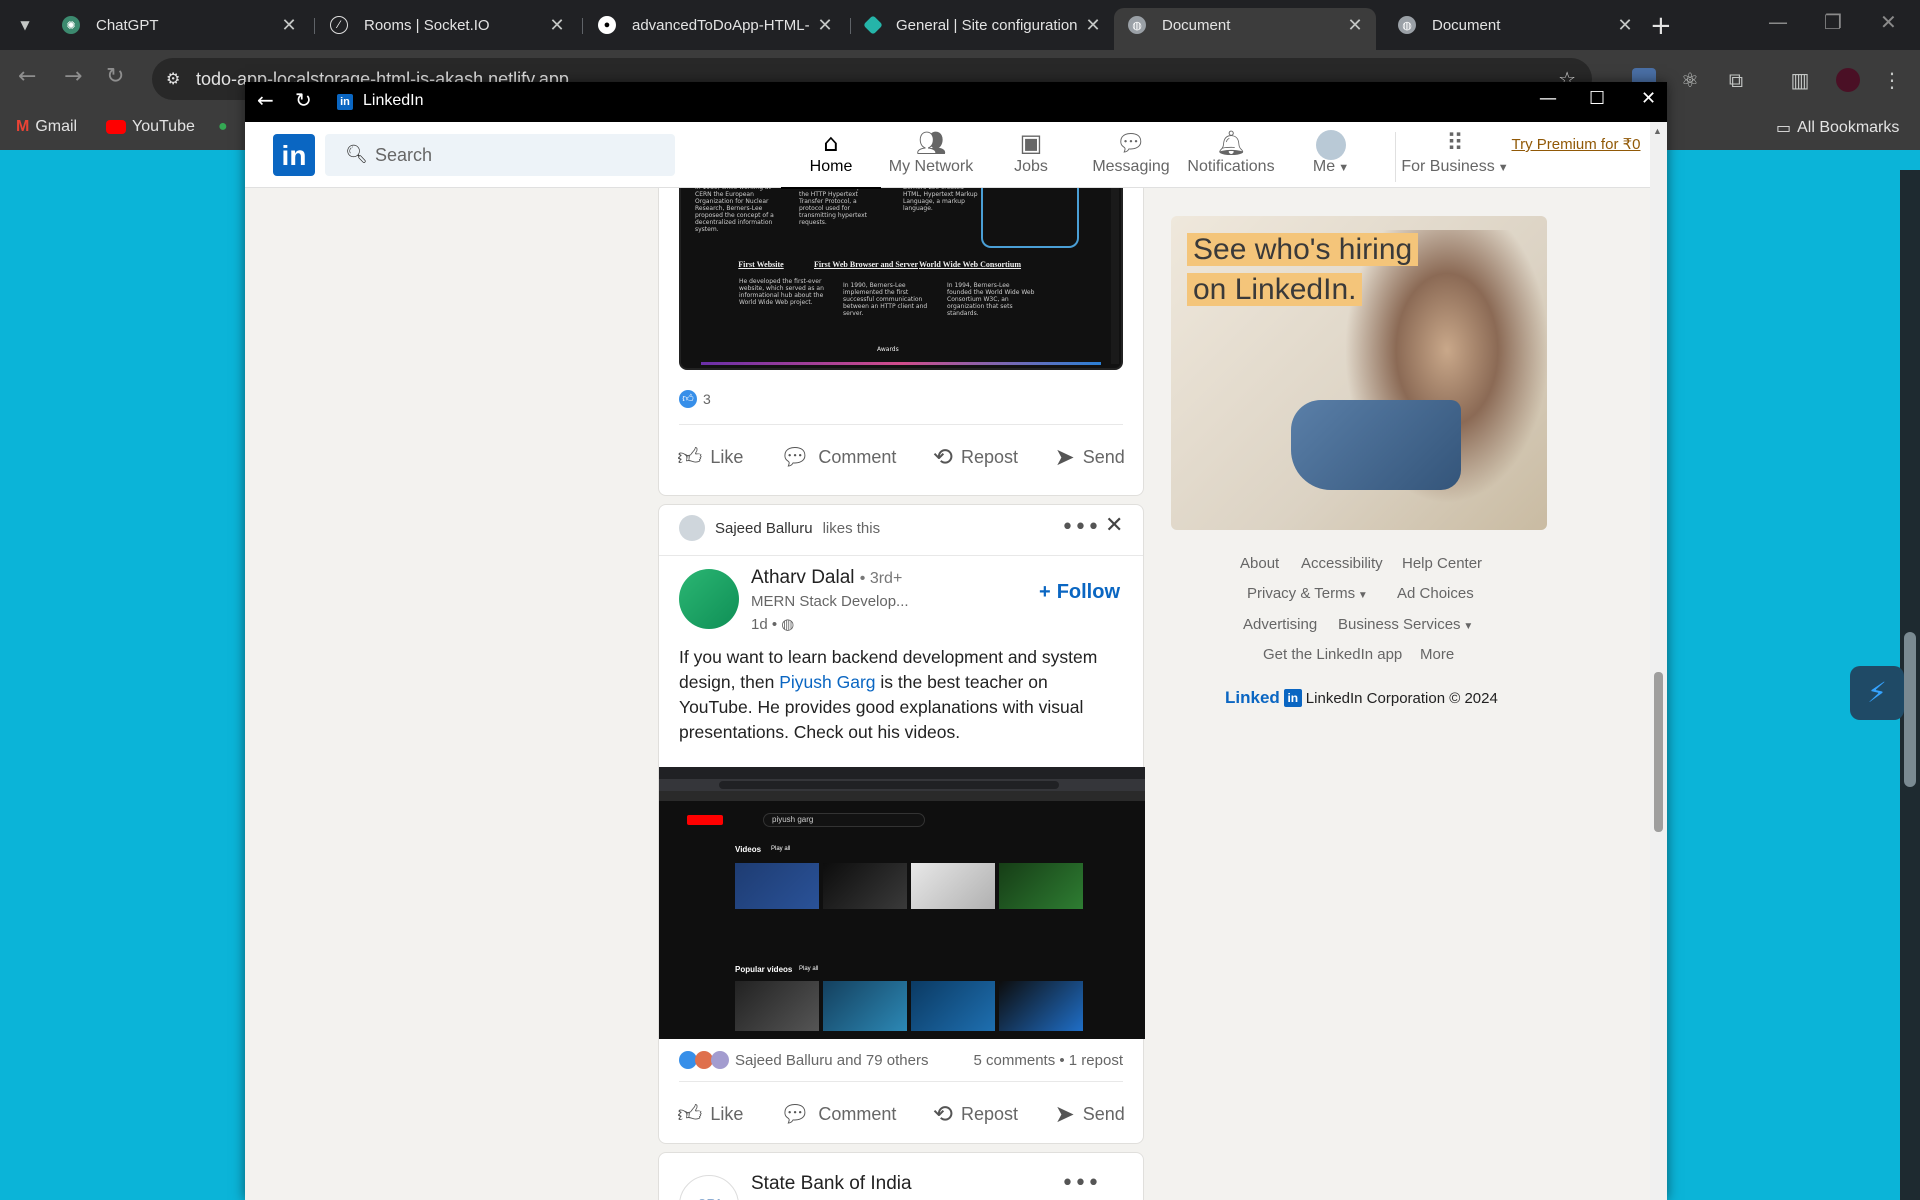 Image resolution: width=1920 pixels, height=1200 pixels. Describe the element at coordinates (1048, 1060) in the screenshot. I see `comments-count: 5 comments • 1 repost` at that location.